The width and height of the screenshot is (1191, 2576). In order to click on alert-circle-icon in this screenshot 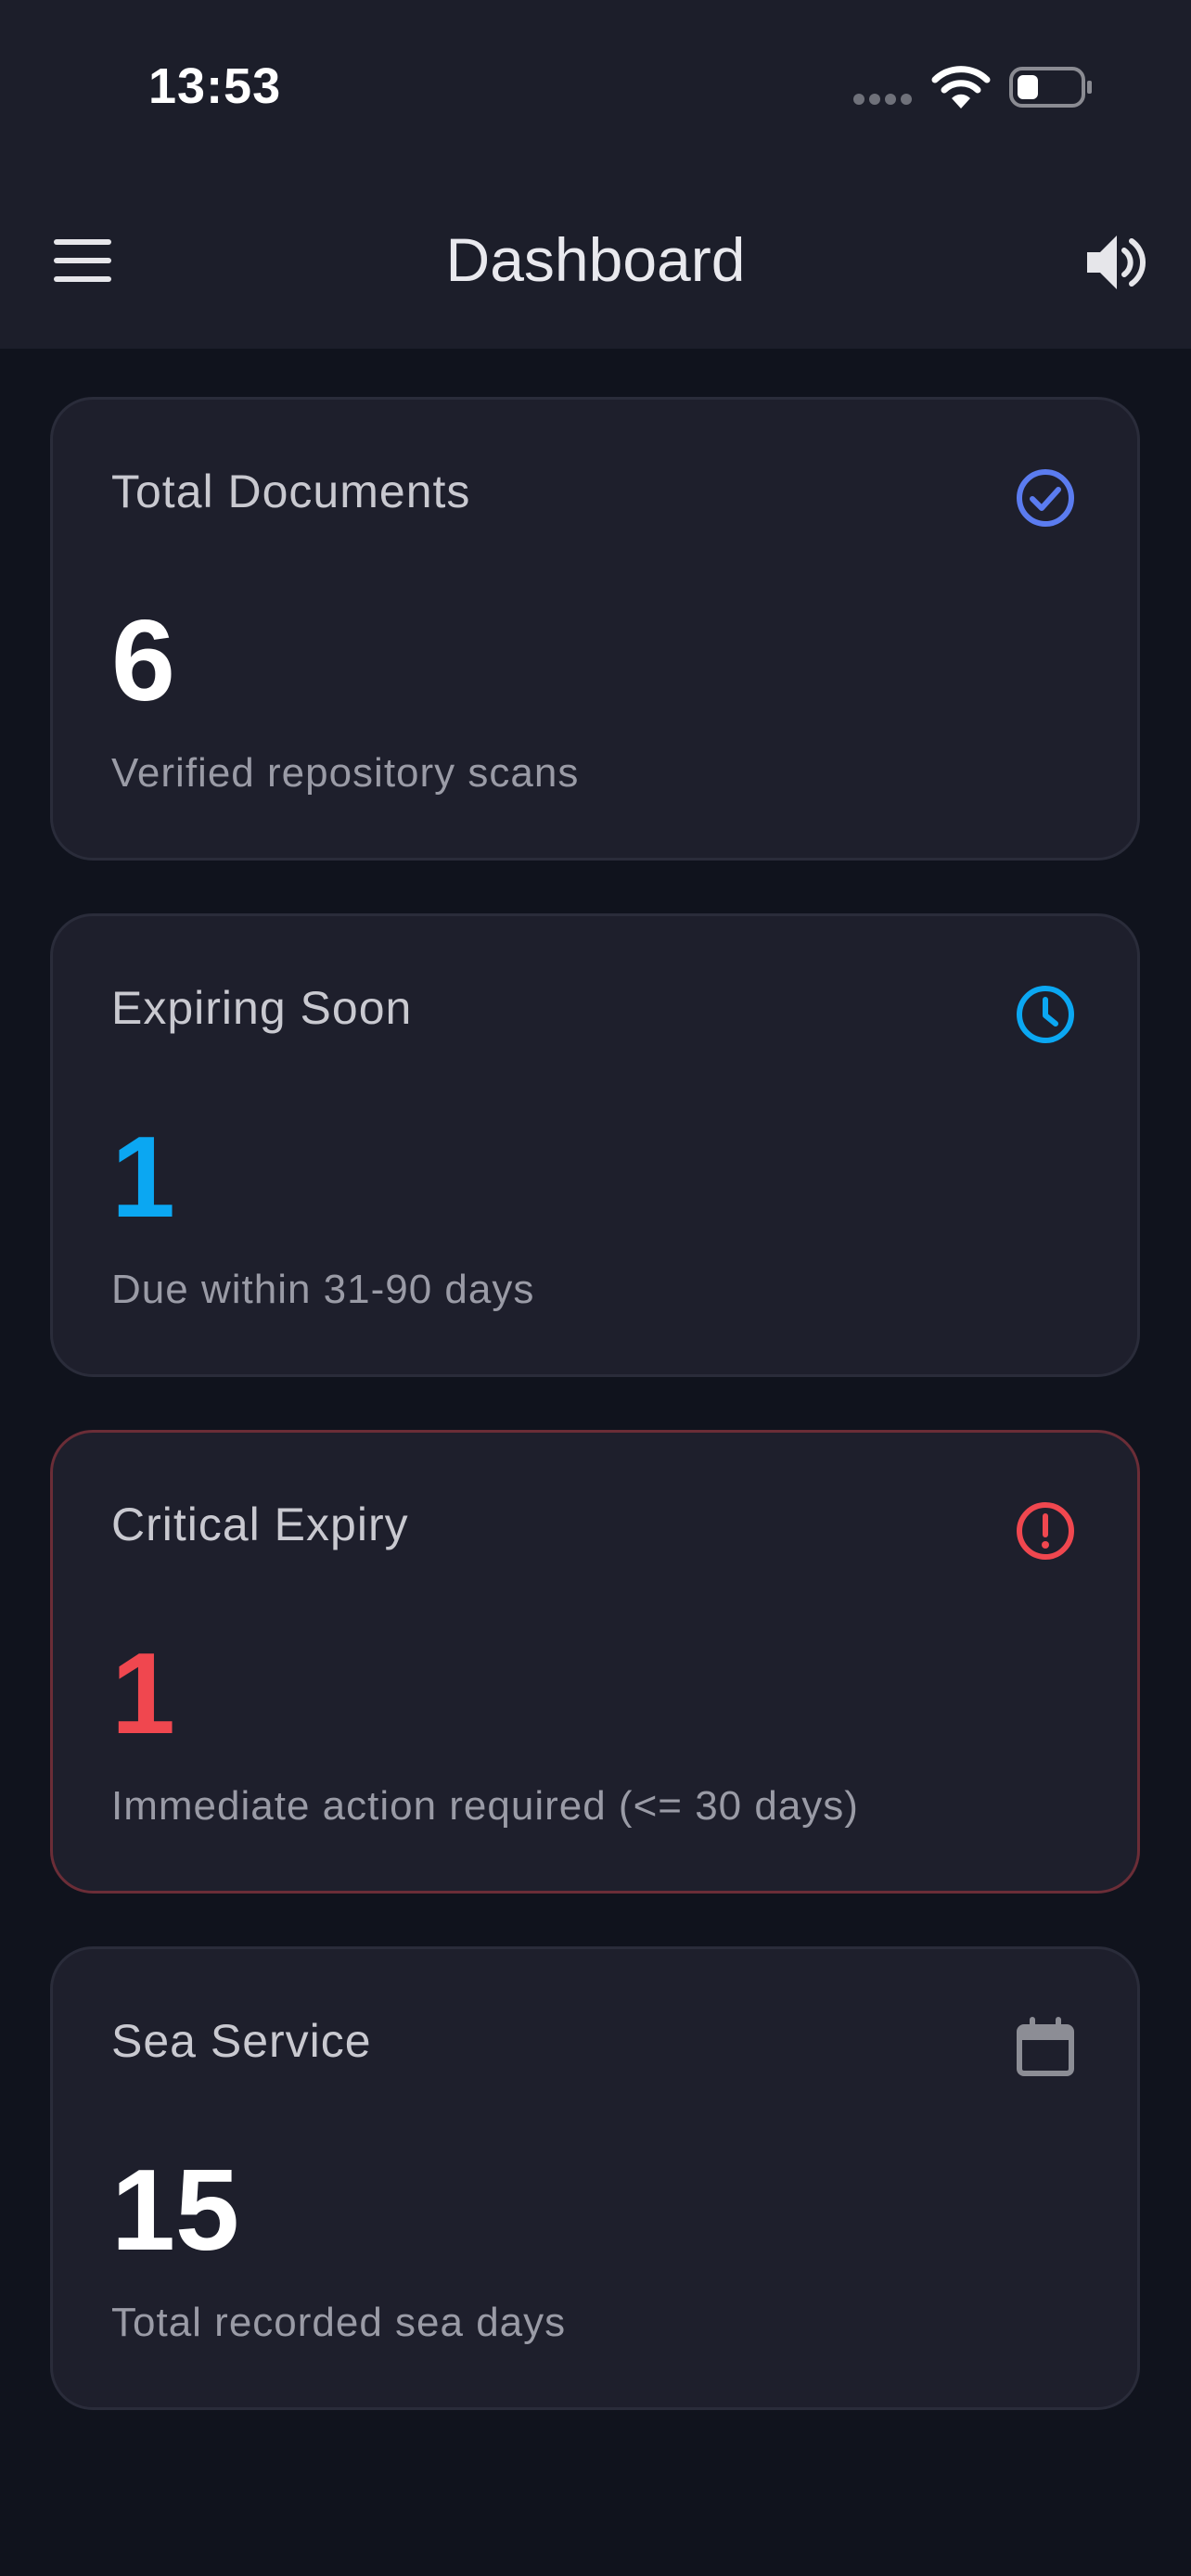, I will do `click(1045, 1531)`.